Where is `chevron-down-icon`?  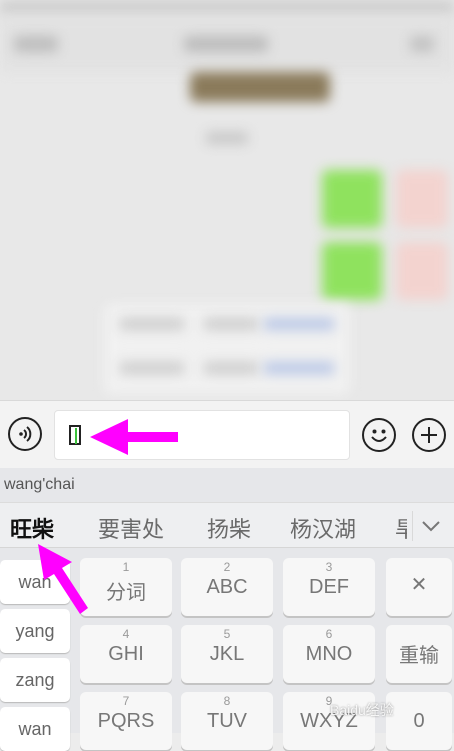 chevron-down-icon is located at coordinates (431, 526).